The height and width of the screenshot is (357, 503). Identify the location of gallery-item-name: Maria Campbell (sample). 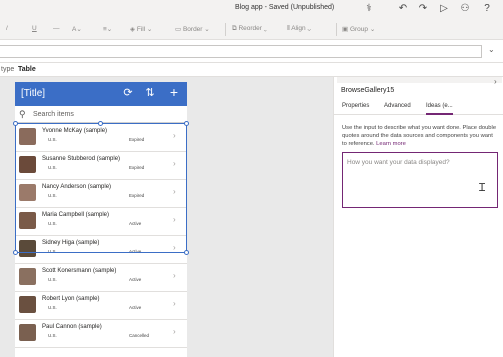
(76, 215).